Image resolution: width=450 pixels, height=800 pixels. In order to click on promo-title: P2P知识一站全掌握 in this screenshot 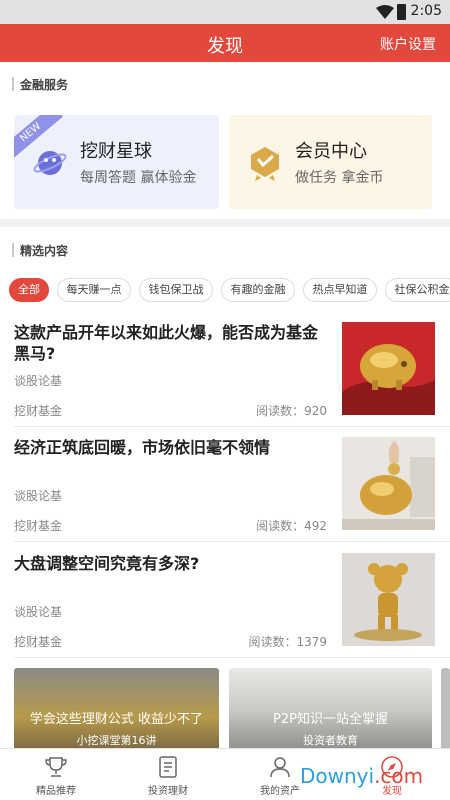, I will do `click(330, 719)`.